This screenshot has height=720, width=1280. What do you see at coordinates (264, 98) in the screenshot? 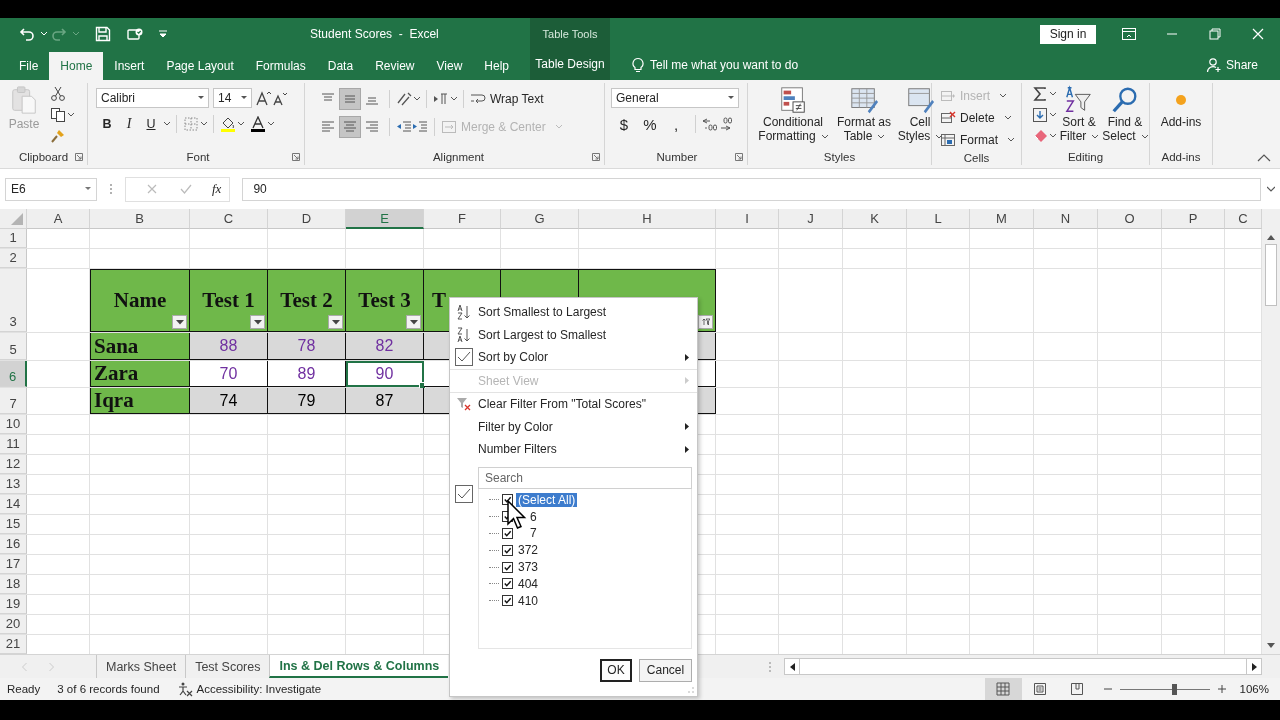
I see `increase-font-size-icon` at bounding box center [264, 98].